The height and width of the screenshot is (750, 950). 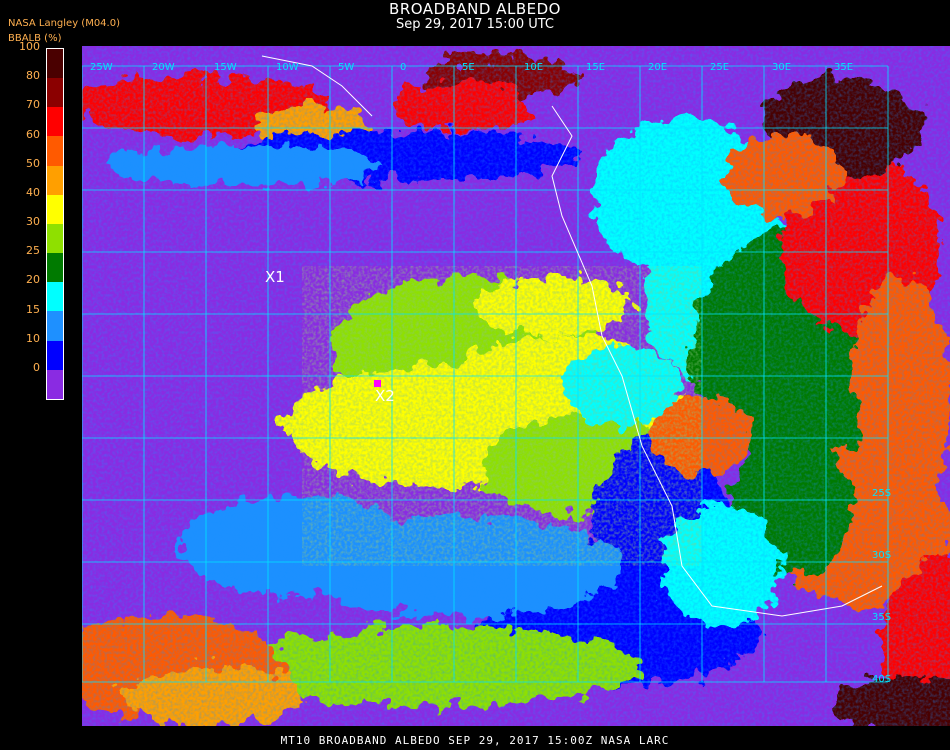 I want to click on colorbar, so click(x=55, y=224).